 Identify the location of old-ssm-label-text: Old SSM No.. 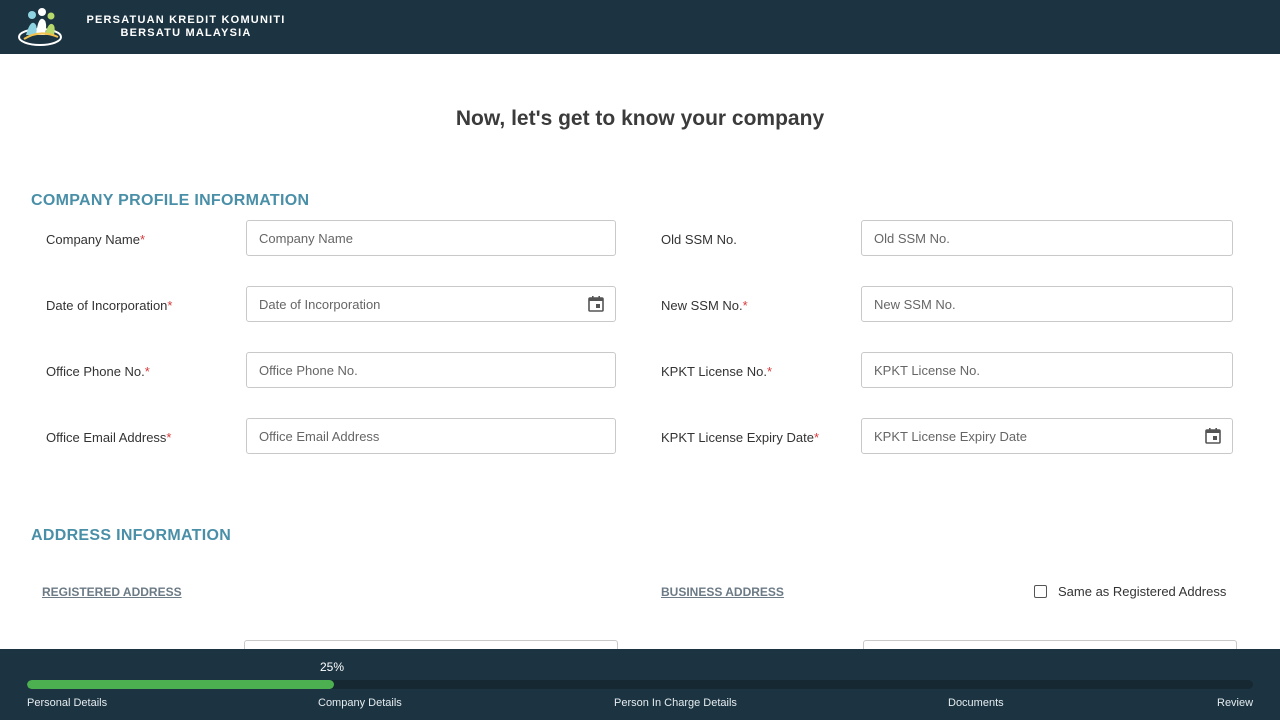
(699, 239).